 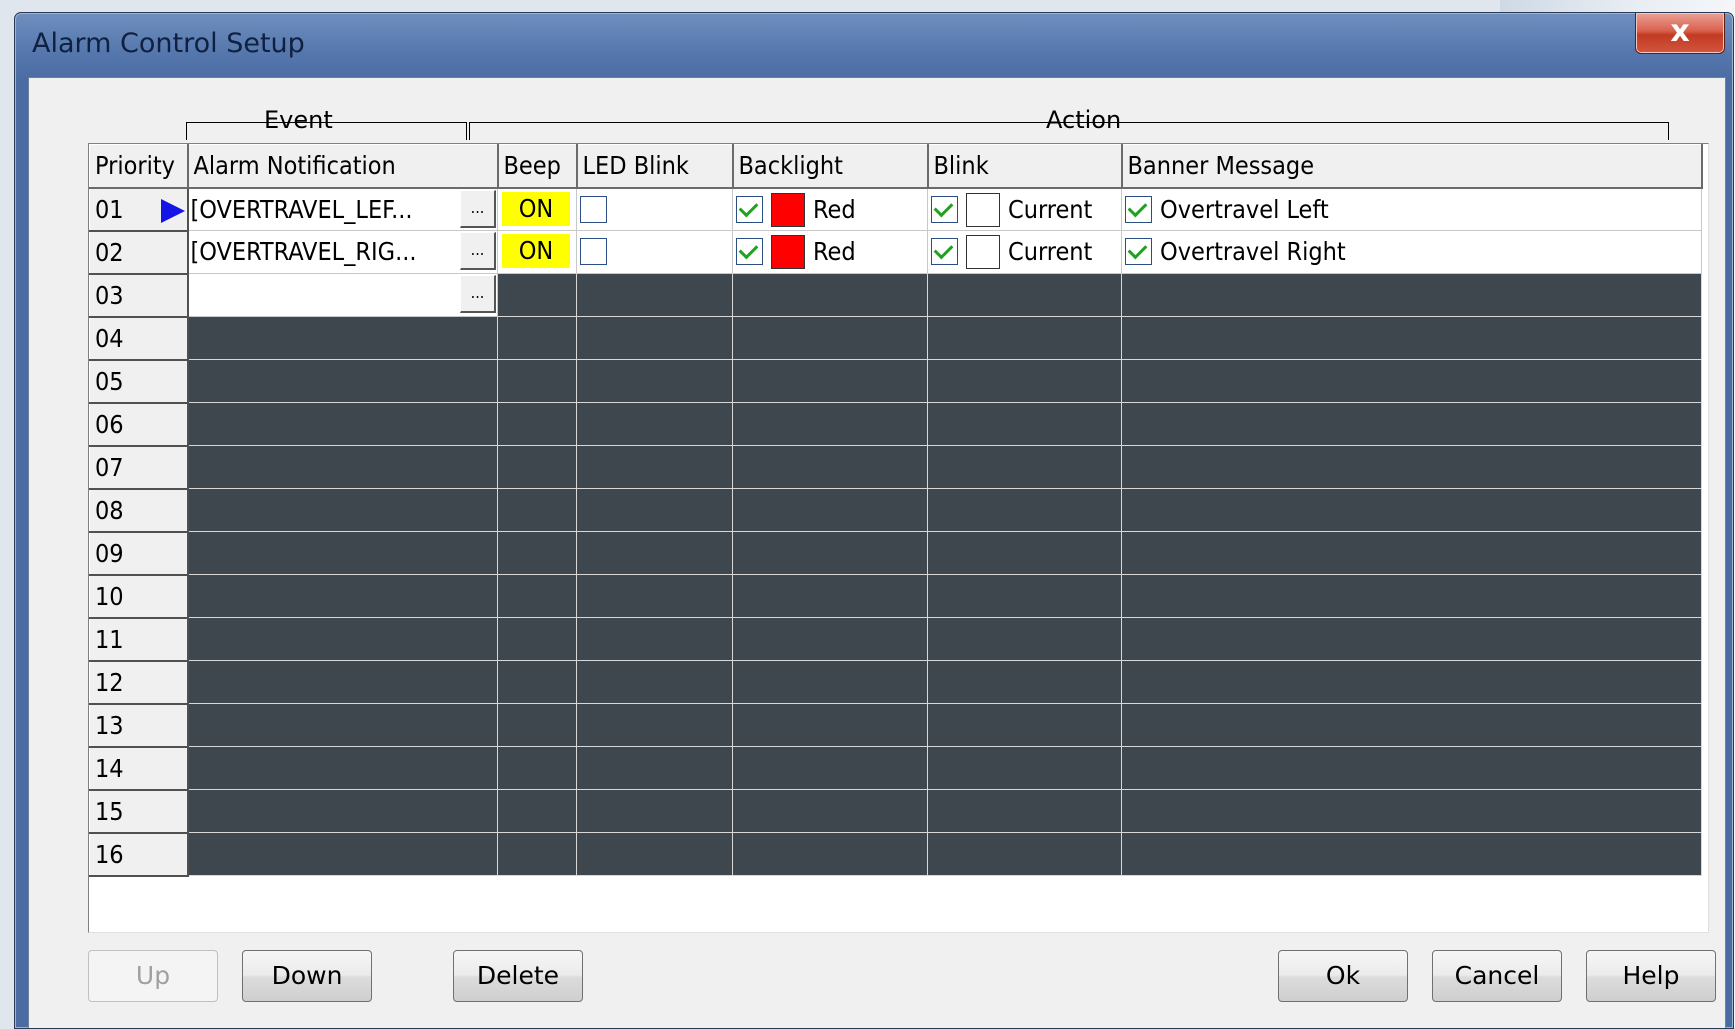 I want to click on close-button: x, so click(x=1680, y=33).